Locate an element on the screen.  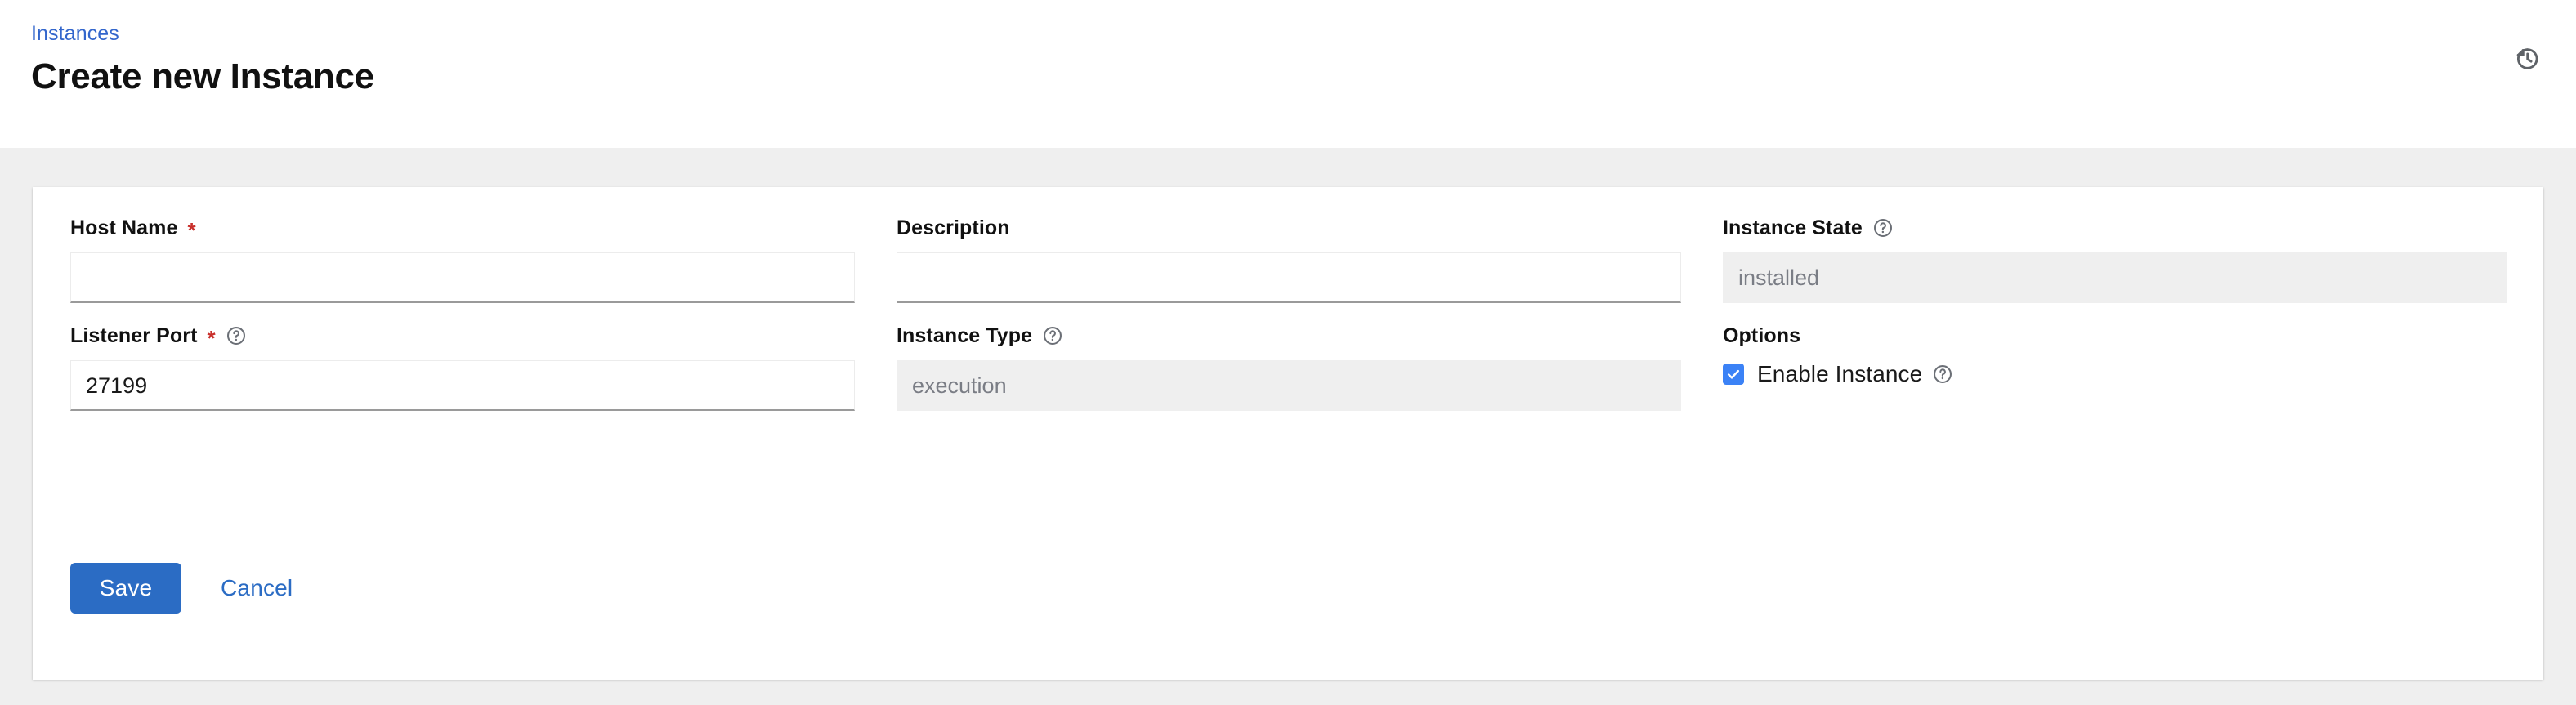
field-host-name: Host Name * is located at coordinates (462, 259).